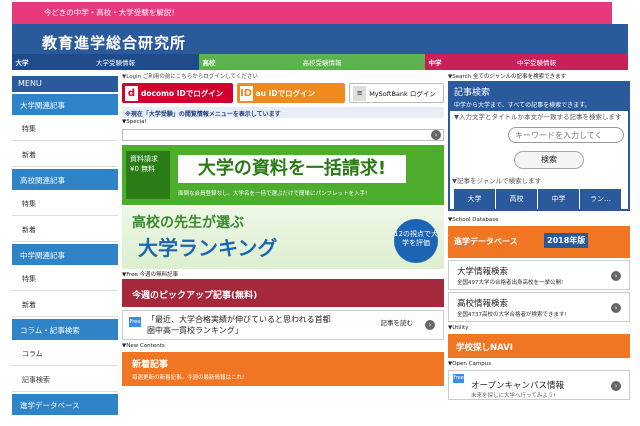 The height and width of the screenshot is (426, 640). Describe the element at coordinates (539, 307) in the screenshot. I see `highschool-search-item: 高校情報検索 全国4737高校の大学合格者が検索できます! ›` at that location.